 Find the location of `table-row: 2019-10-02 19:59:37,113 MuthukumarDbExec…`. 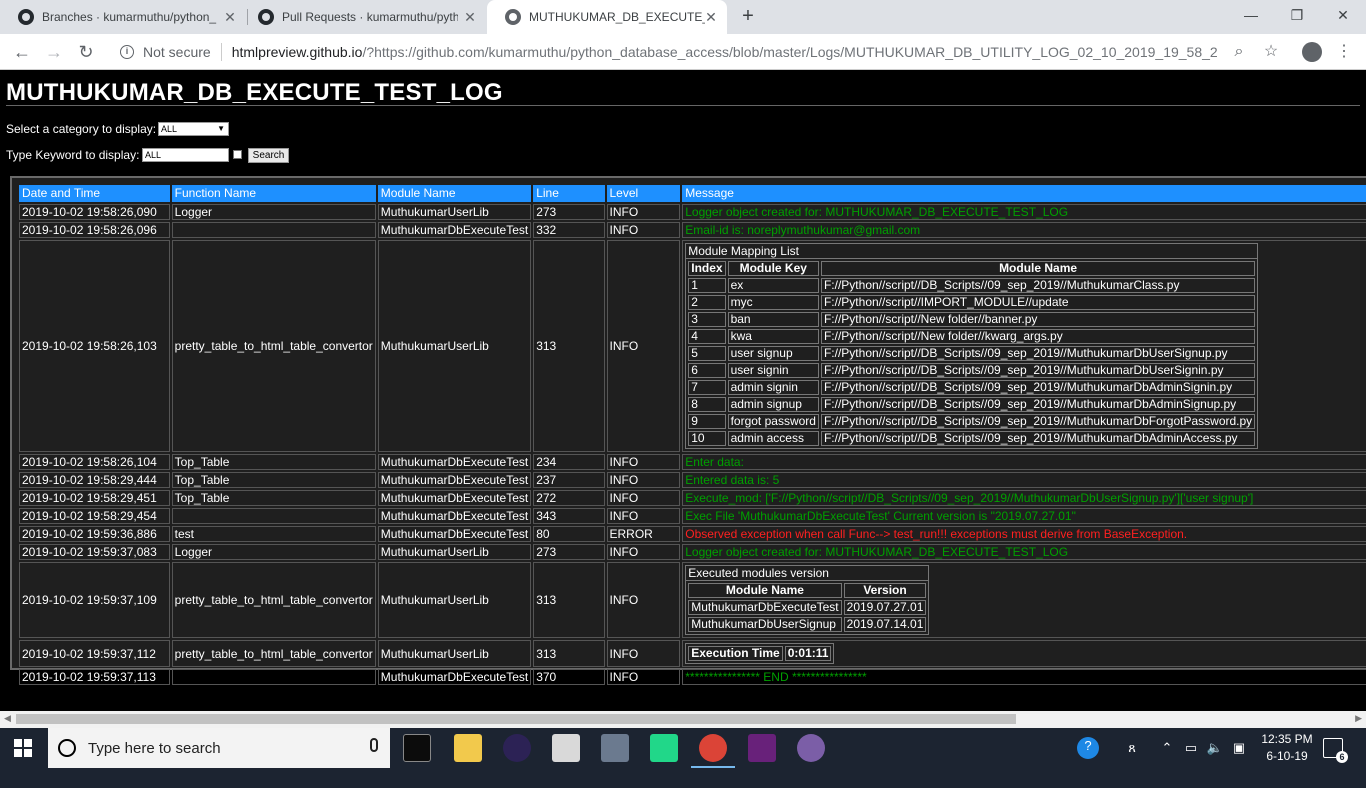

table-row: 2019-10-02 19:59:37,113 MuthukumarDbExec… is located at coordinates (692, 677).